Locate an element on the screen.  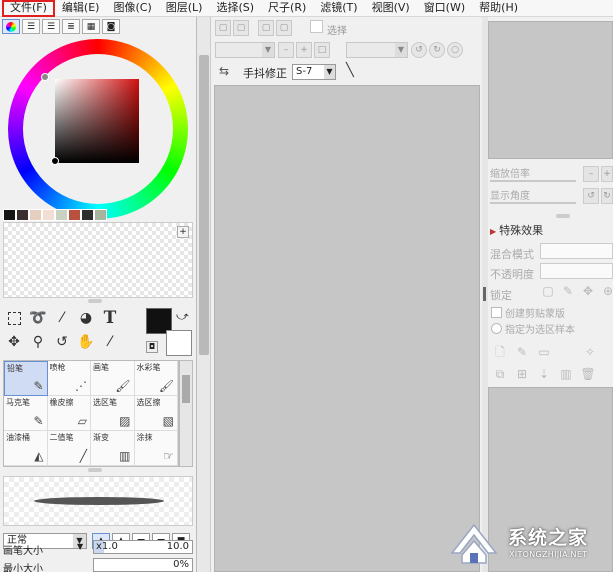
scratchpad-tab: ◙ is located at coordinates (111, 26).